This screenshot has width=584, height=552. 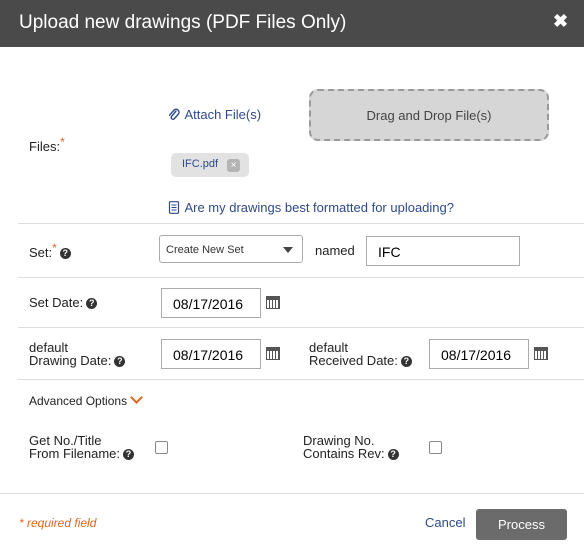 I want to click on document-icon, so click(x=174, y=208).